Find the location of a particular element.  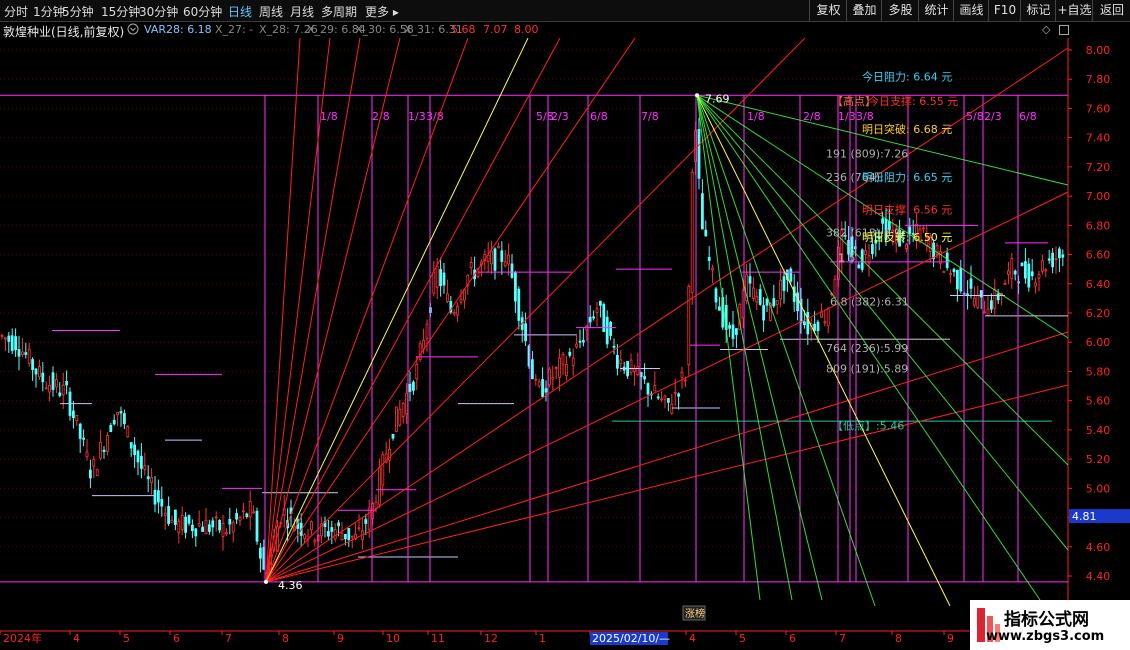

toolbar-button-4: 画线 is located at coordinates (971, 10).